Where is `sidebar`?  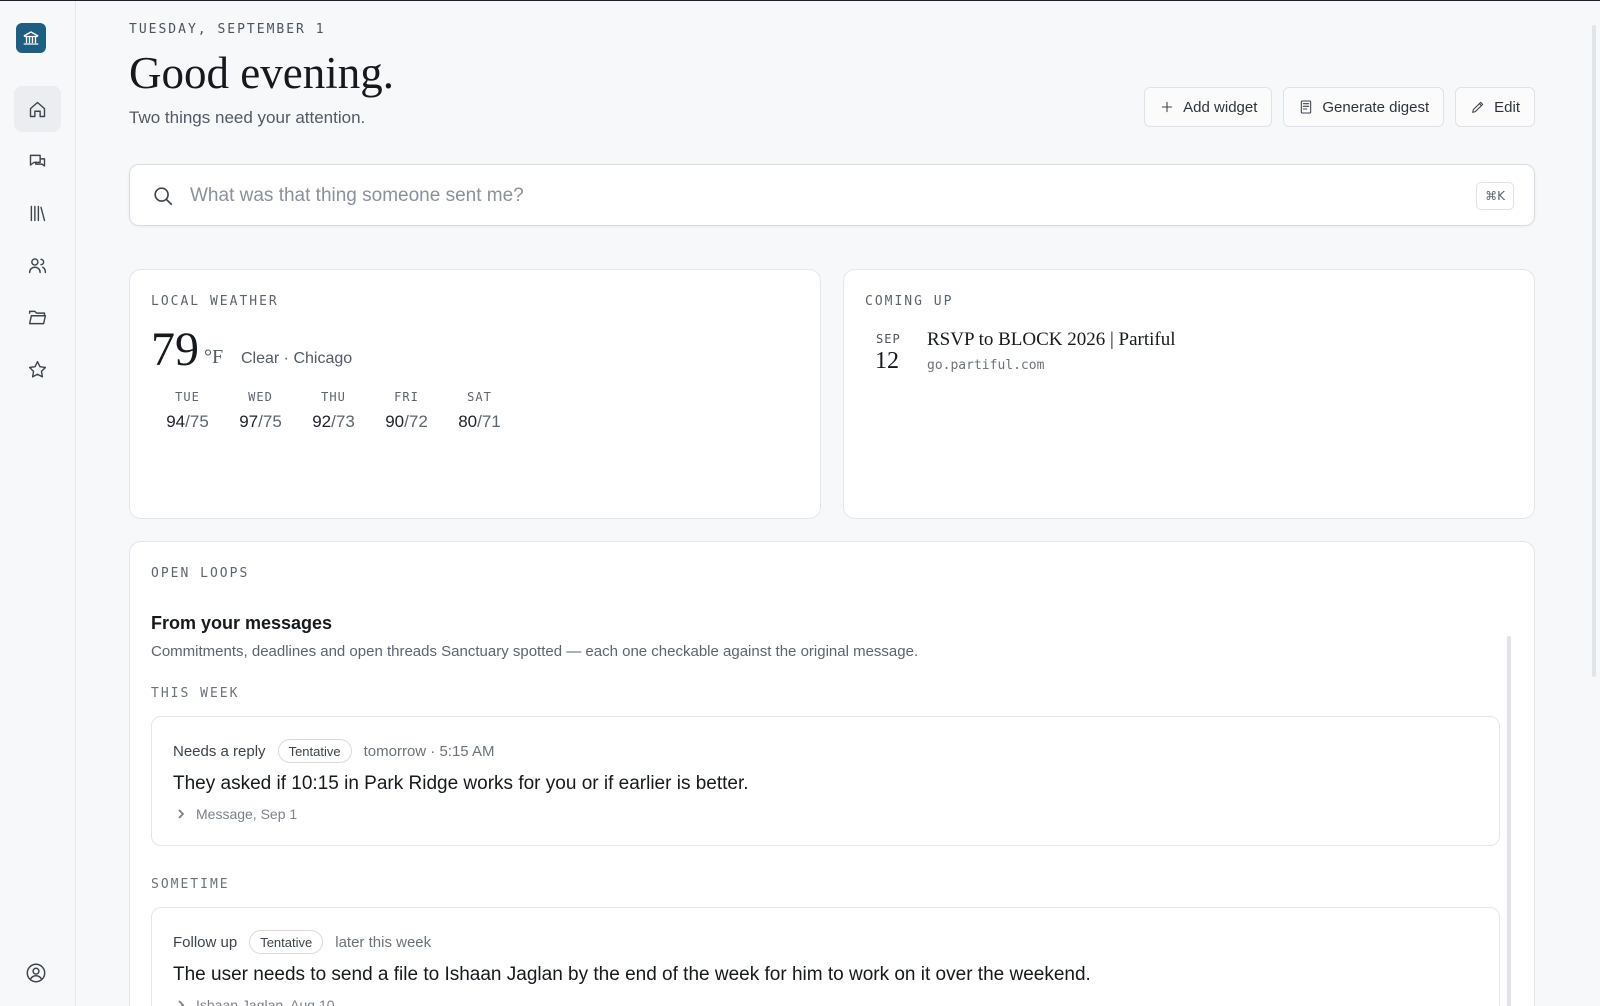
sidebar is located at coordinates (38, 503).